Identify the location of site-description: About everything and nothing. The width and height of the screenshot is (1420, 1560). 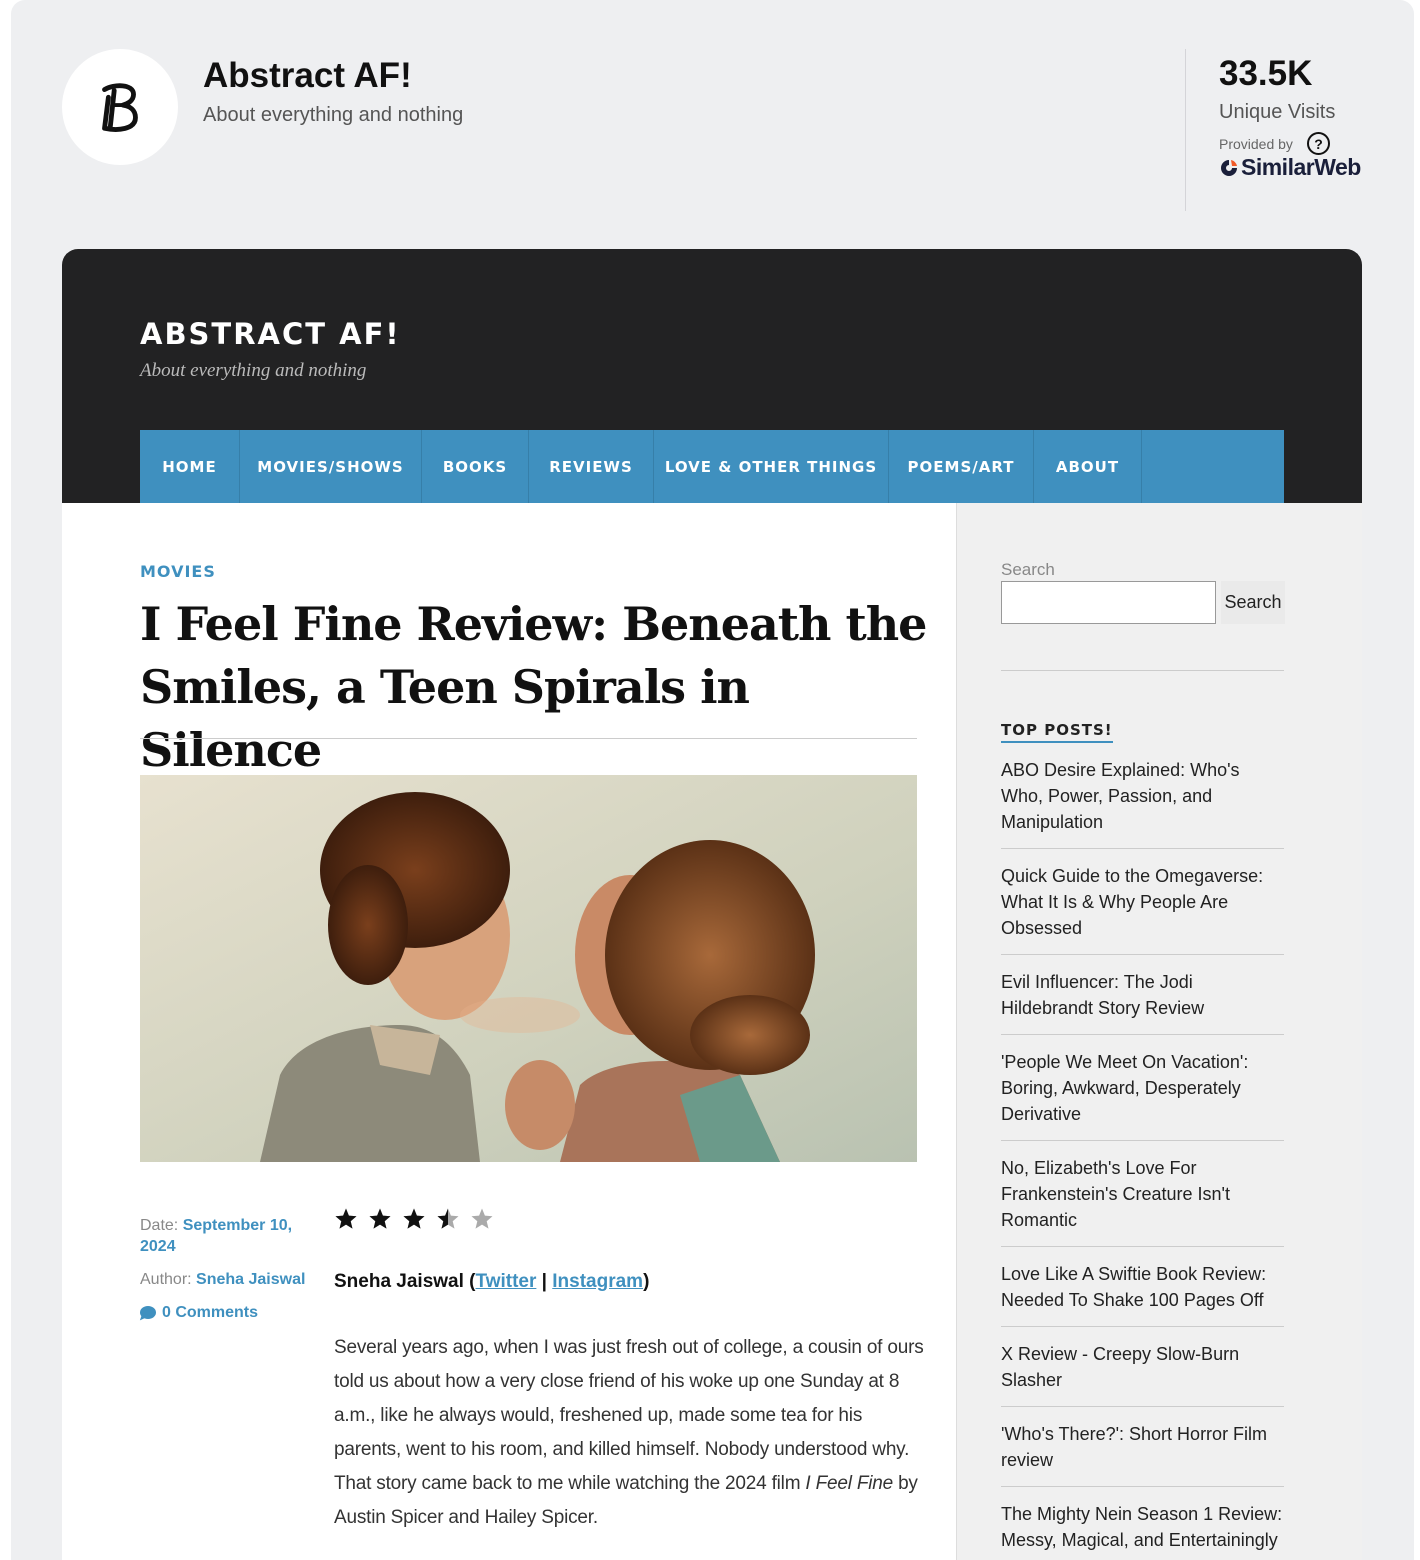
(253, 370).